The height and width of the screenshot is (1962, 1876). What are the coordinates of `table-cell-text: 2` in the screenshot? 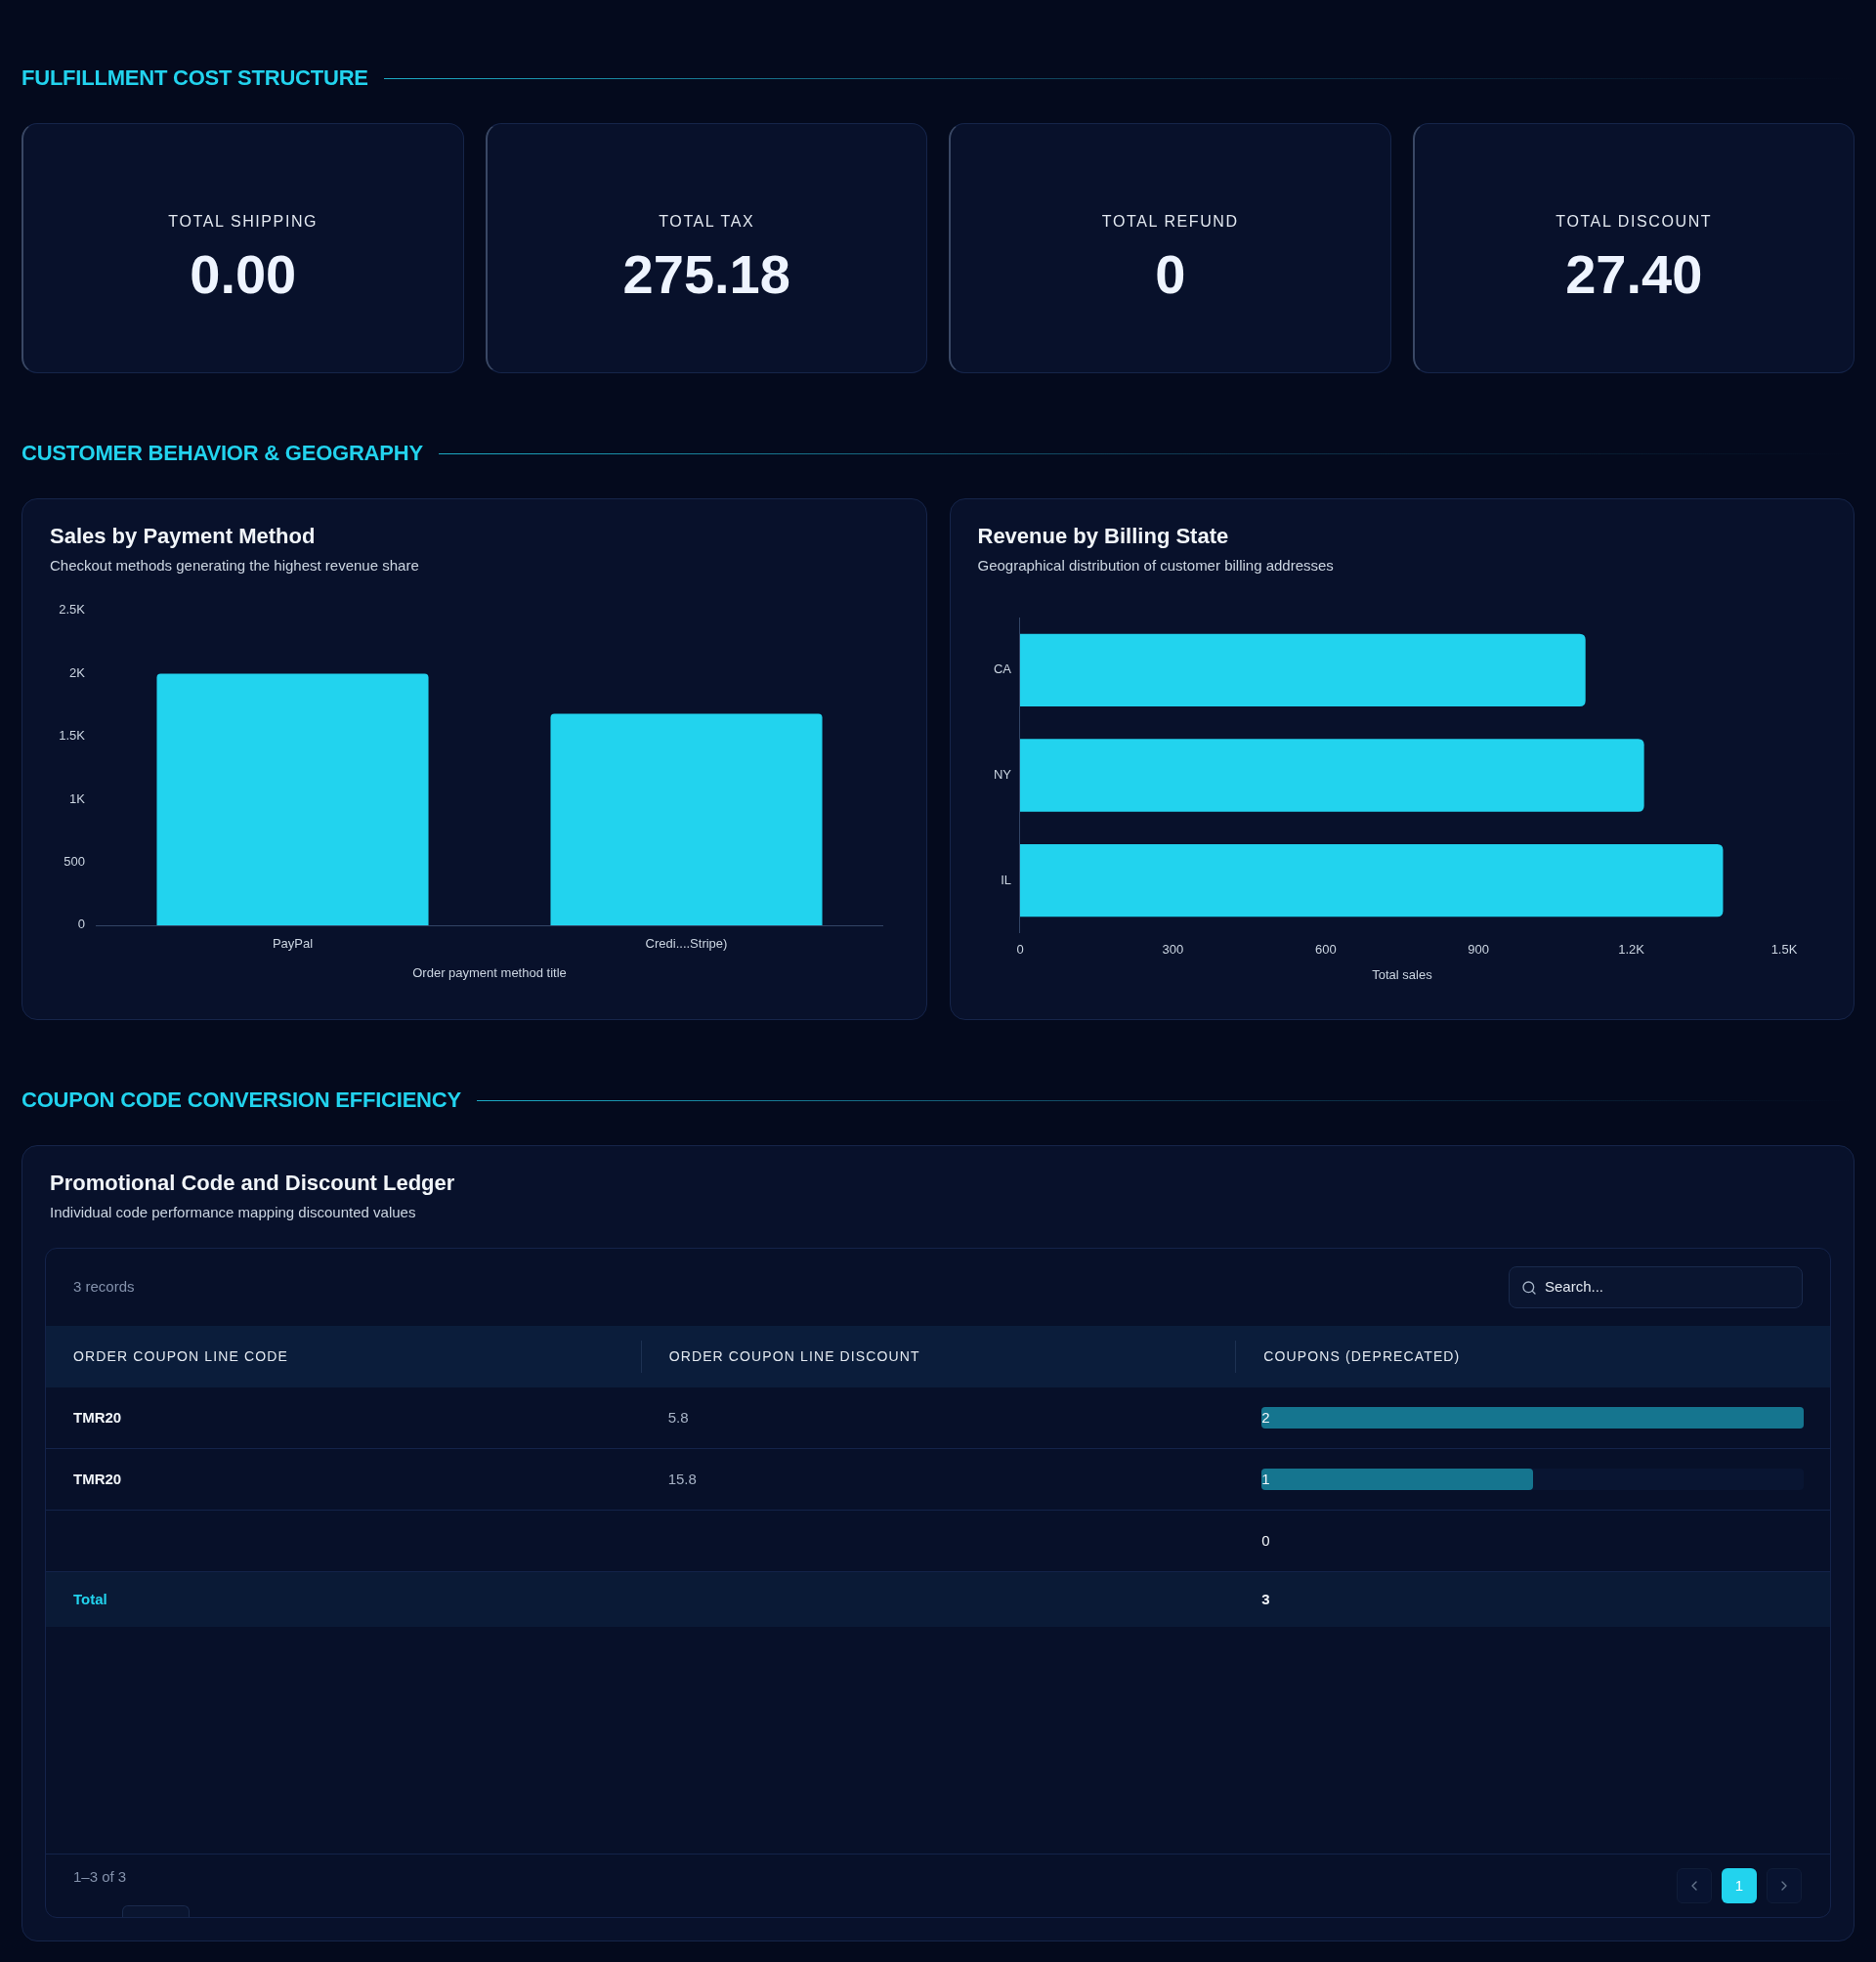 It's located at (1265, 1418).